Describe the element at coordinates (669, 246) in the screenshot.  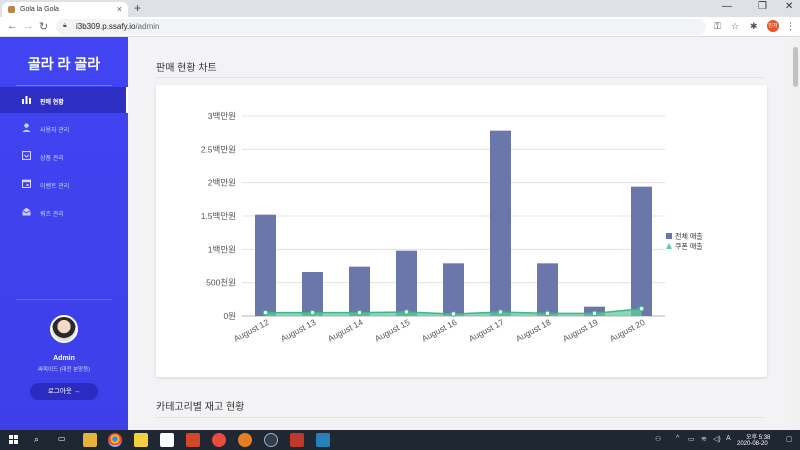
I see `legend-swatch-coupon` at that location.